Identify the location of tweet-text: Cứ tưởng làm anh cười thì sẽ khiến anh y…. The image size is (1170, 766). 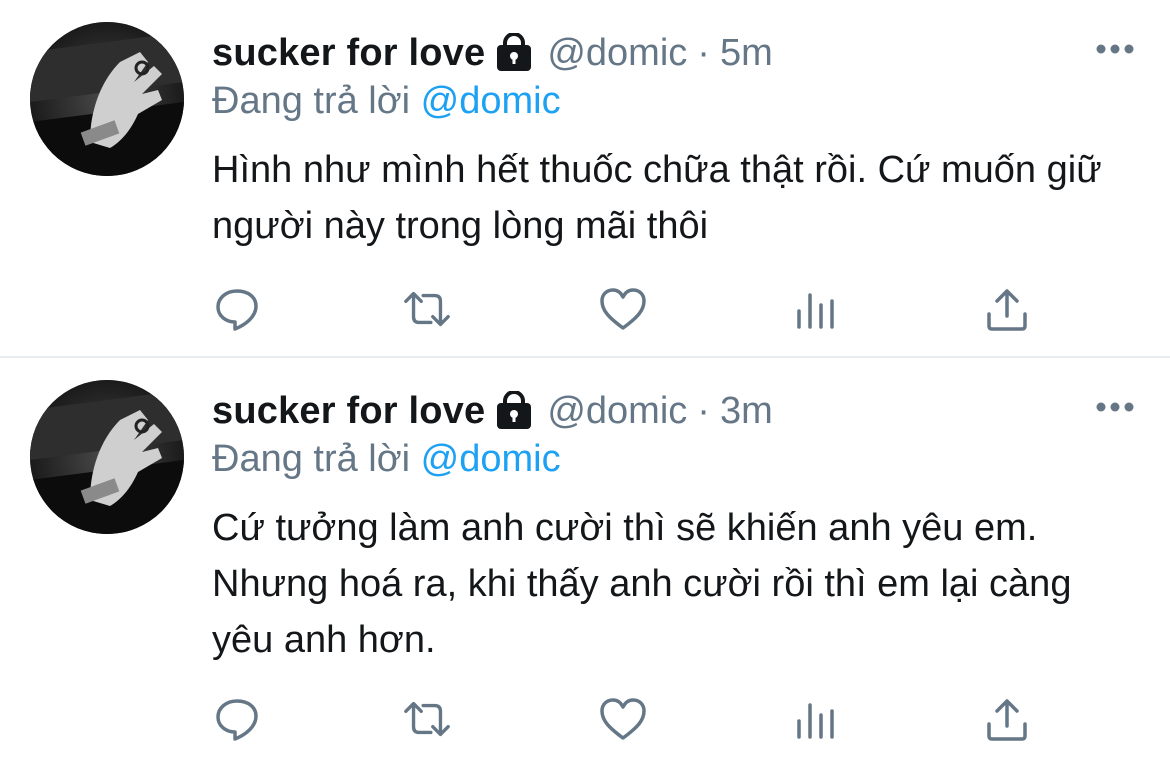
(642, 584).